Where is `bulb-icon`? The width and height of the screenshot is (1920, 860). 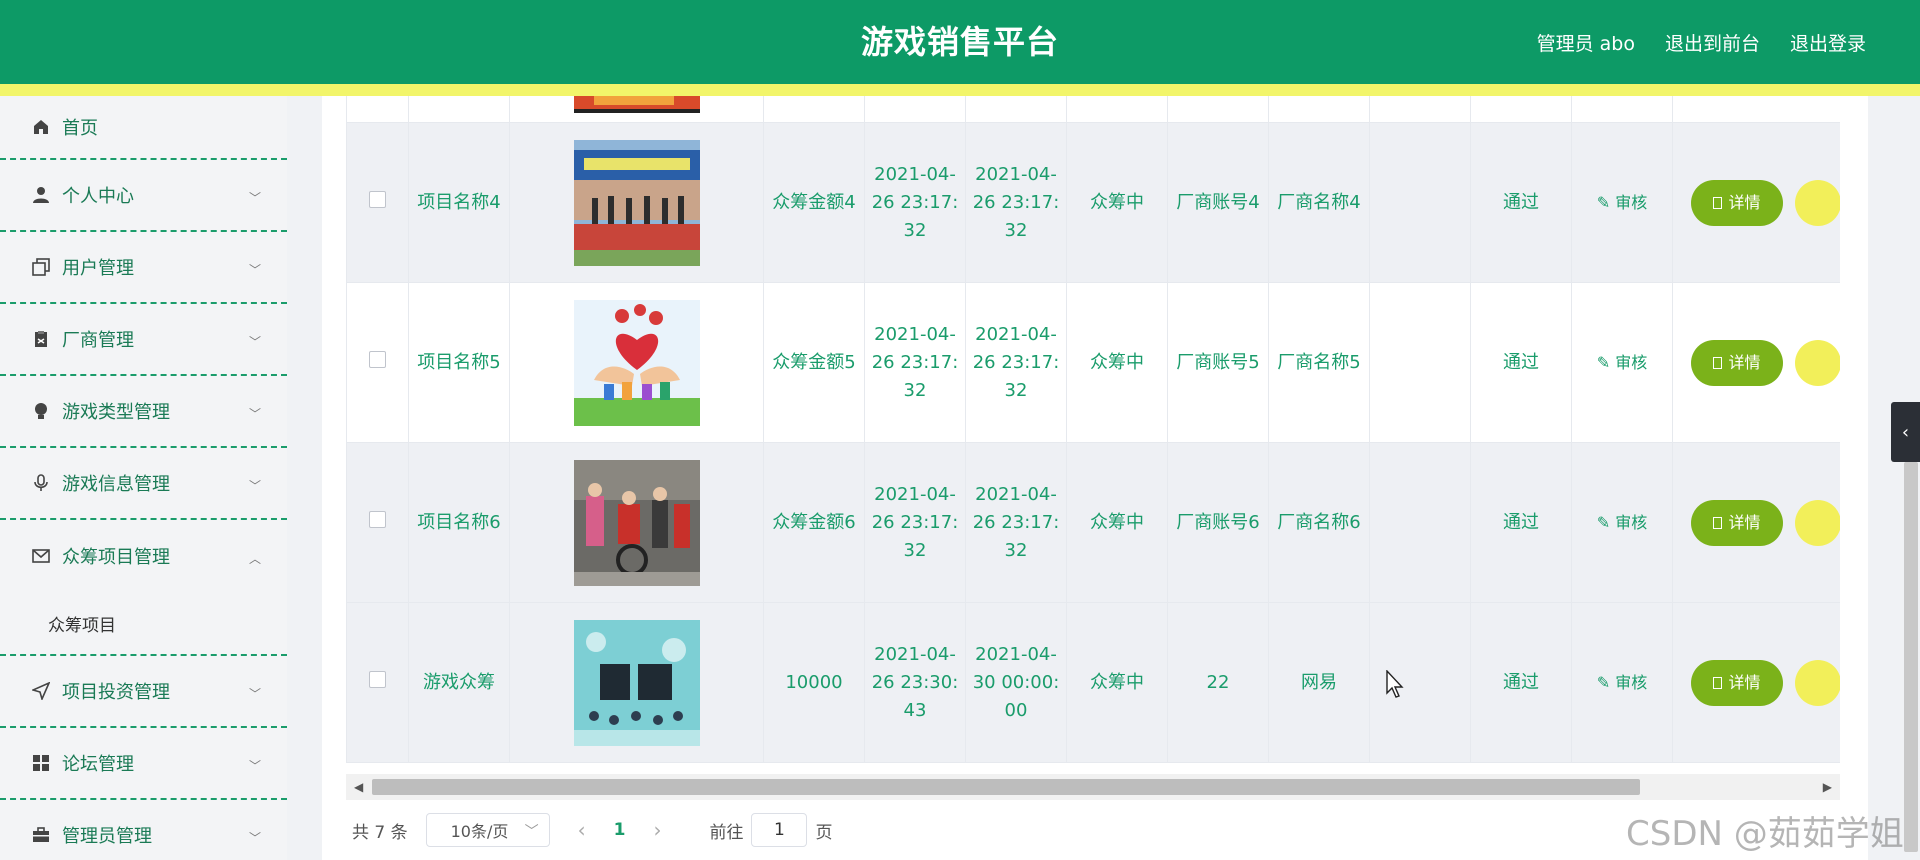
bulb-icon is located at coordinates (41, 411).